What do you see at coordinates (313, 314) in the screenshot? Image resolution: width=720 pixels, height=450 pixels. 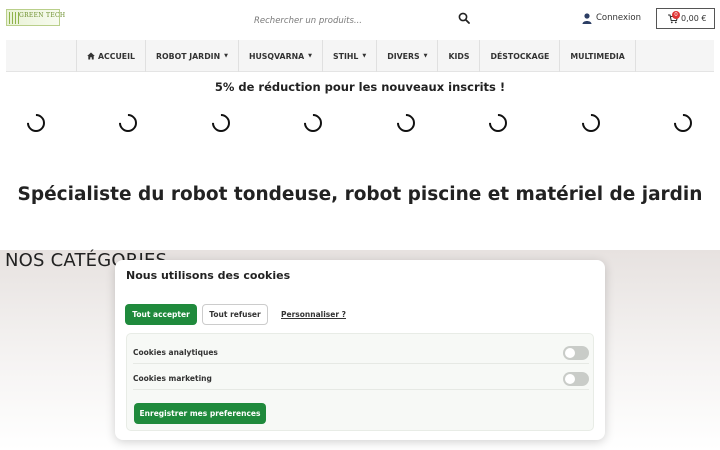 I see `customize-link: Personnaliser ?` at bounding box center [313, 314].